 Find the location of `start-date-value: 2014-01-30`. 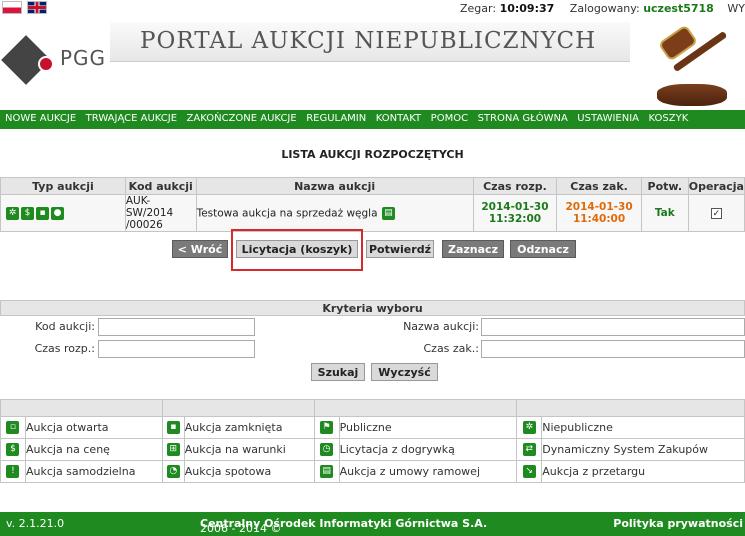

start-date-value: 2014-01-30 is located at coordinates (515, 207).